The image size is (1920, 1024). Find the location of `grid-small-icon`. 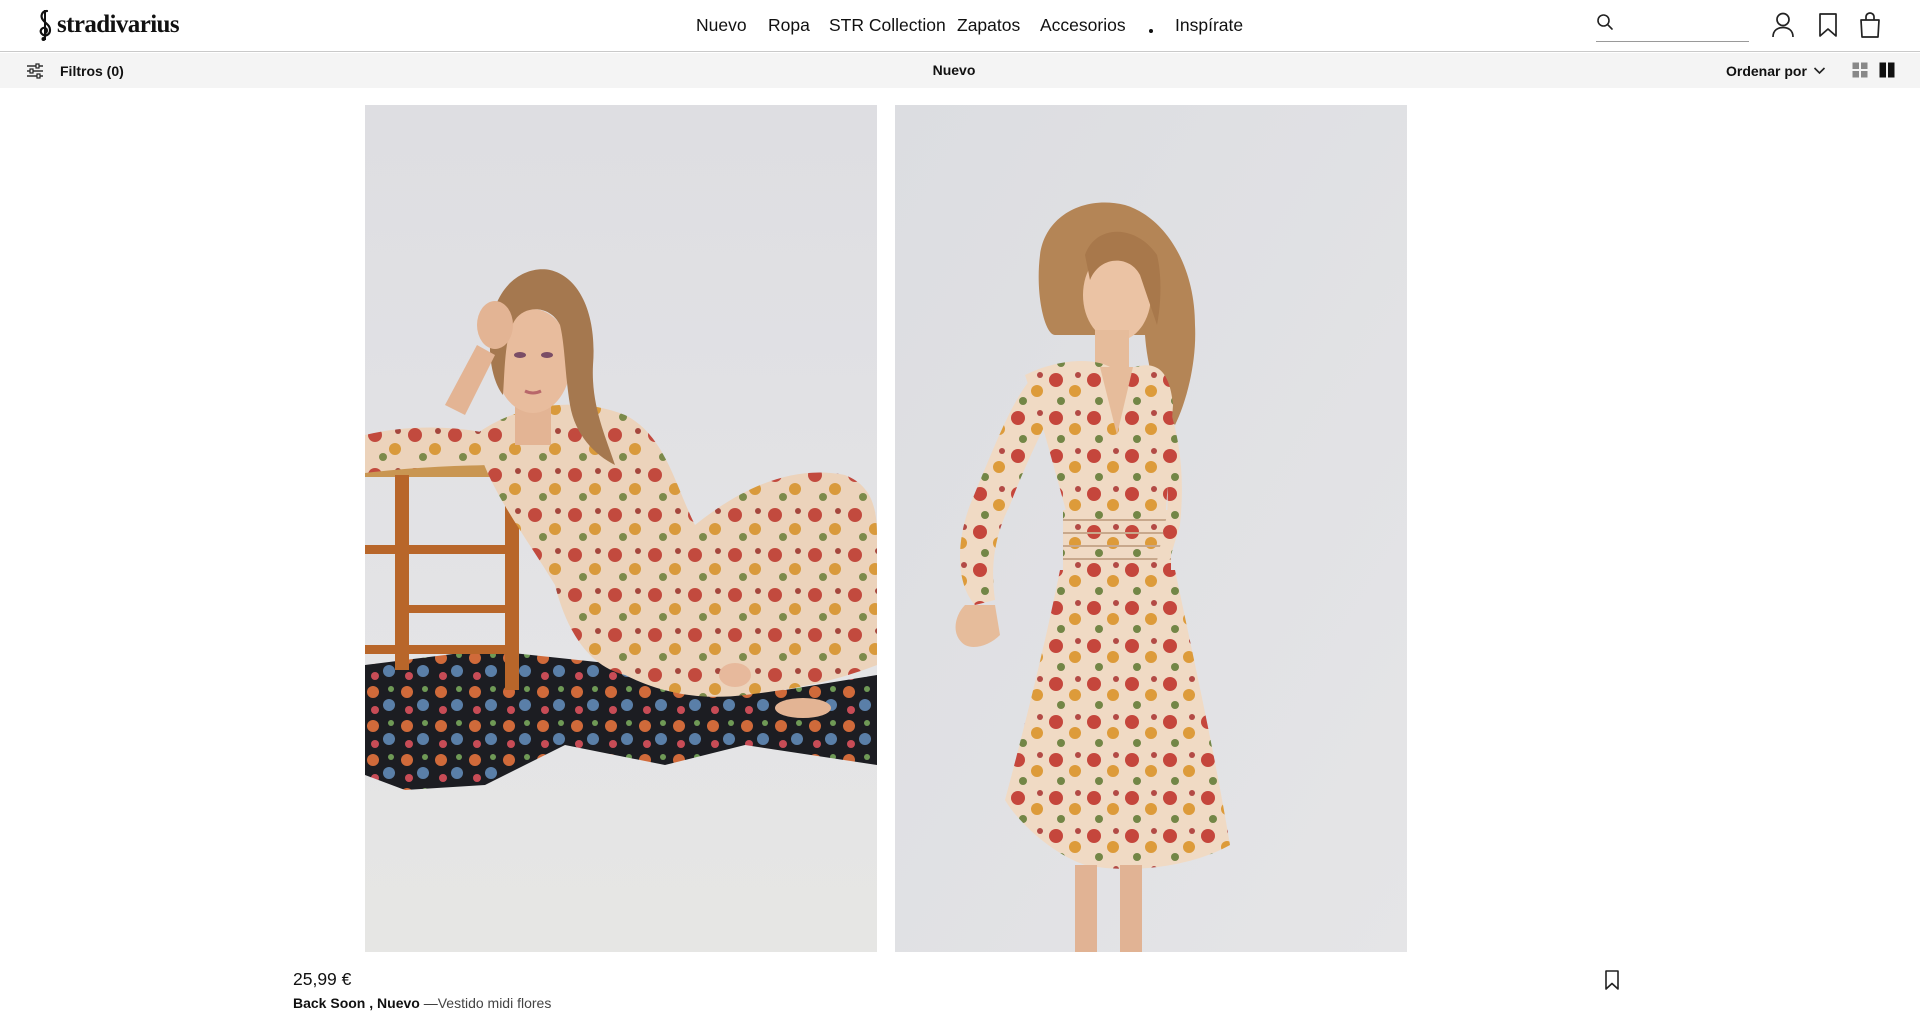

grid-small-icon is located at coordinates (1860, 70).